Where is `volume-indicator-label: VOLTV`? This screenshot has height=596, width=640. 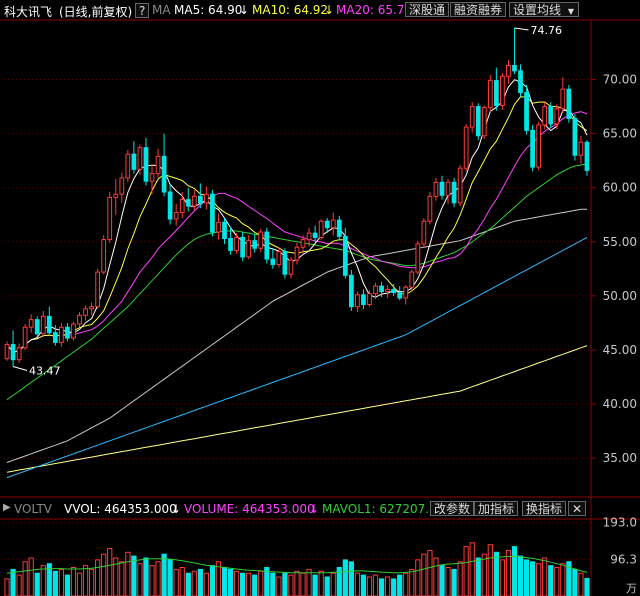
volume-indicator-label: VOLTV is located at coordinates (33, 509).